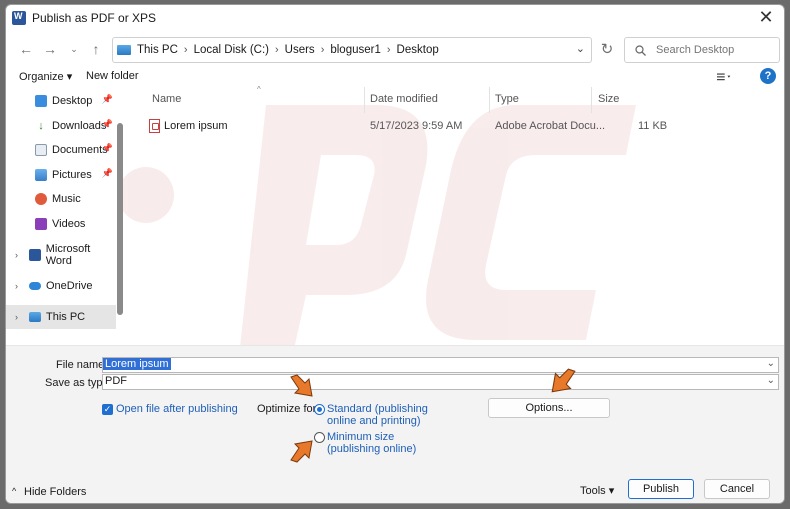  What do you see at coordinates (41, 175) in the screenshot?
I see `pictures-icon` at bounding box center [41, 175].